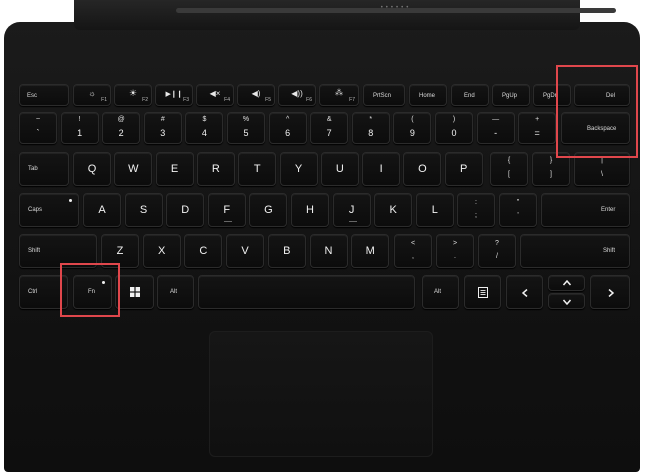 Image resolution: width=648 pixels, height=472 pixels. What do you see at coordinates (518, 210) in the screenshot?
I see `key-semi-1: " '` at bounding box center [518, 210].